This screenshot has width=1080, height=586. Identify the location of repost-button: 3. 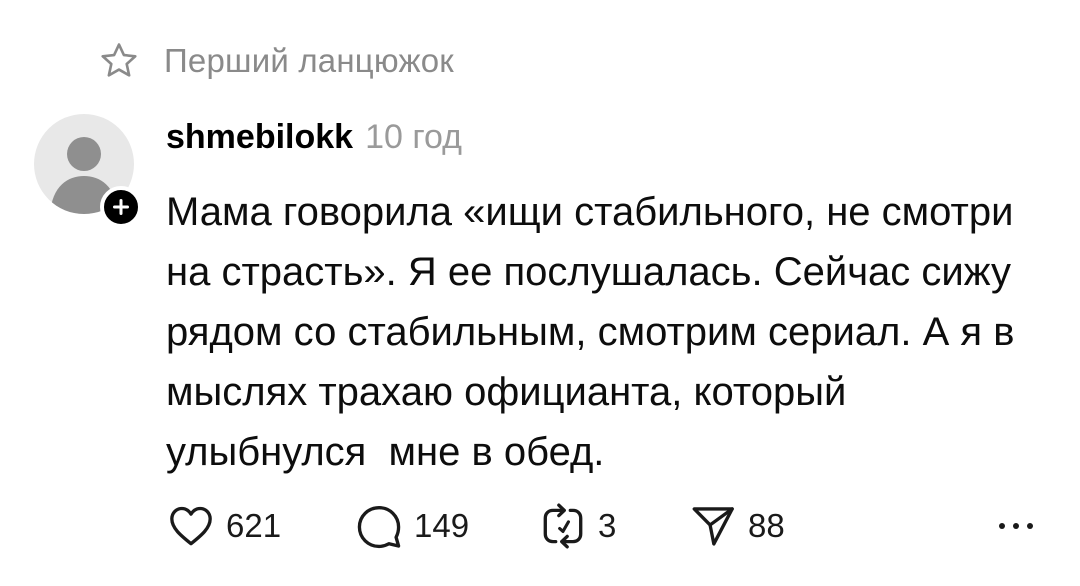
(577, 526).